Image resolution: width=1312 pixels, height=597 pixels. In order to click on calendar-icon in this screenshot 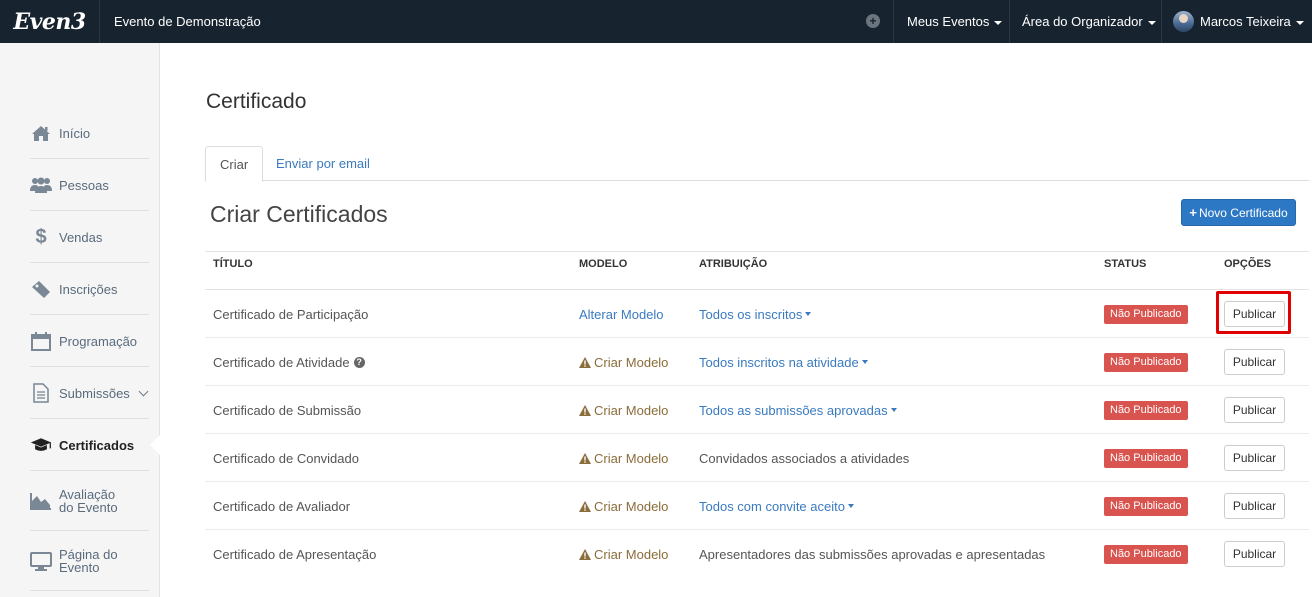, I will do `click(41, 341)`.